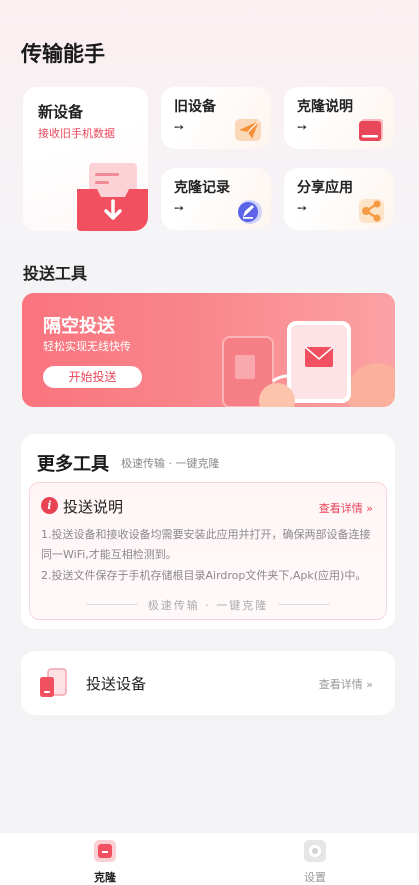 This screenshot has width=419, height=885. What do you see at coordinates (202, 188) in the screenshot?
I see `clone-record-title: 克隆记录` at bounding box center [202, 188].